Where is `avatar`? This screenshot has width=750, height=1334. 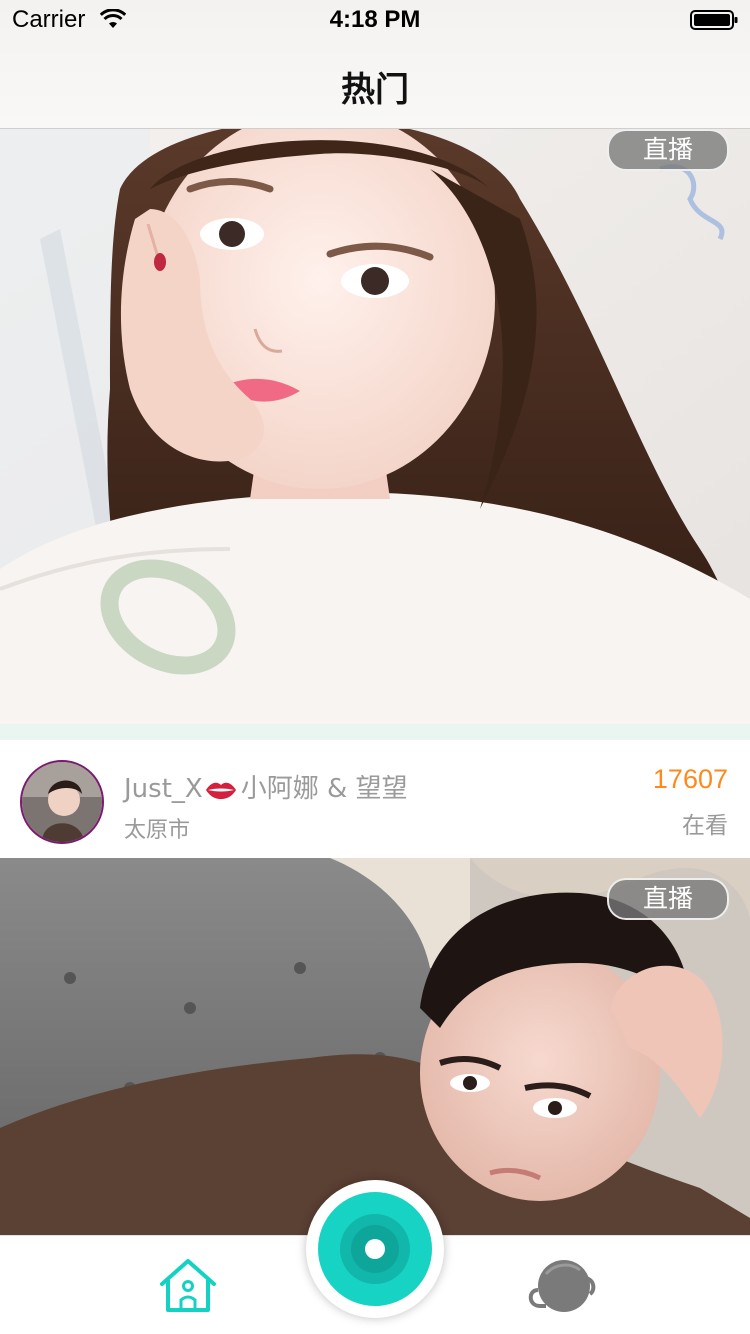
avatar is located at coordinates (62, 802).